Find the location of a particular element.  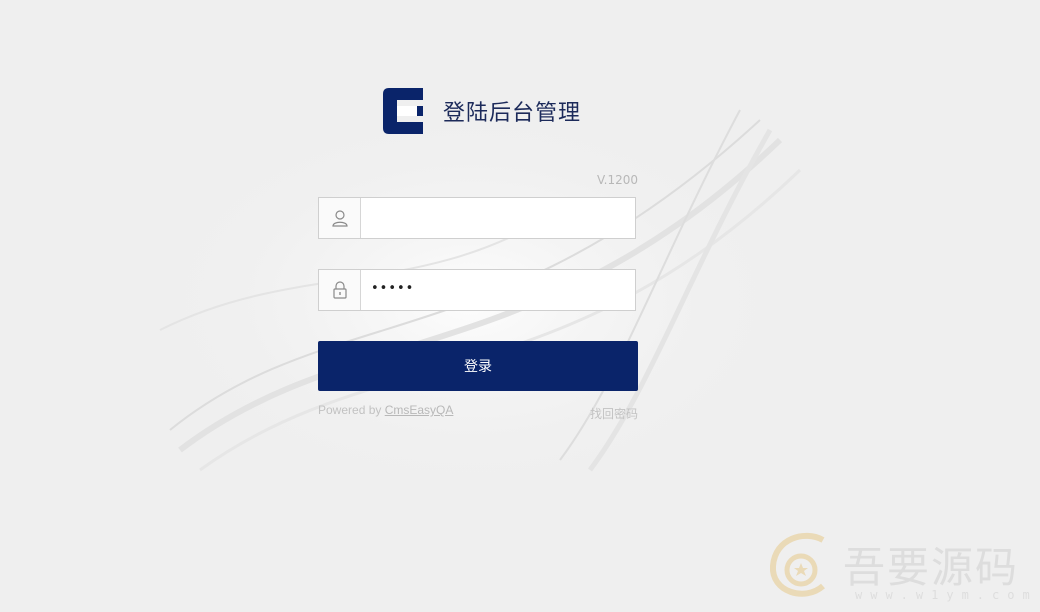

logo-header: 登陆后台管理 is located at coordinates (482, 111).